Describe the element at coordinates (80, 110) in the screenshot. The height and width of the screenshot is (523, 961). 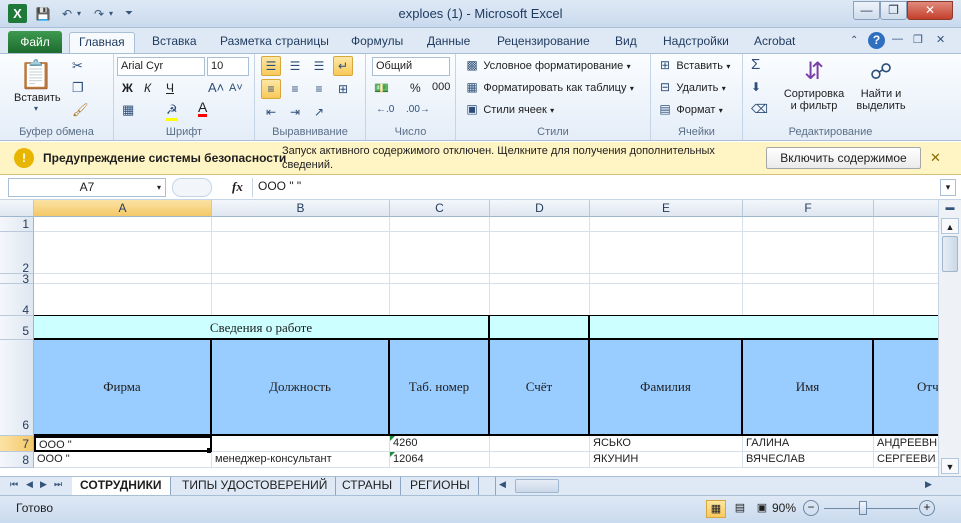
I see `format-painter-icon: 🖌` at that location.